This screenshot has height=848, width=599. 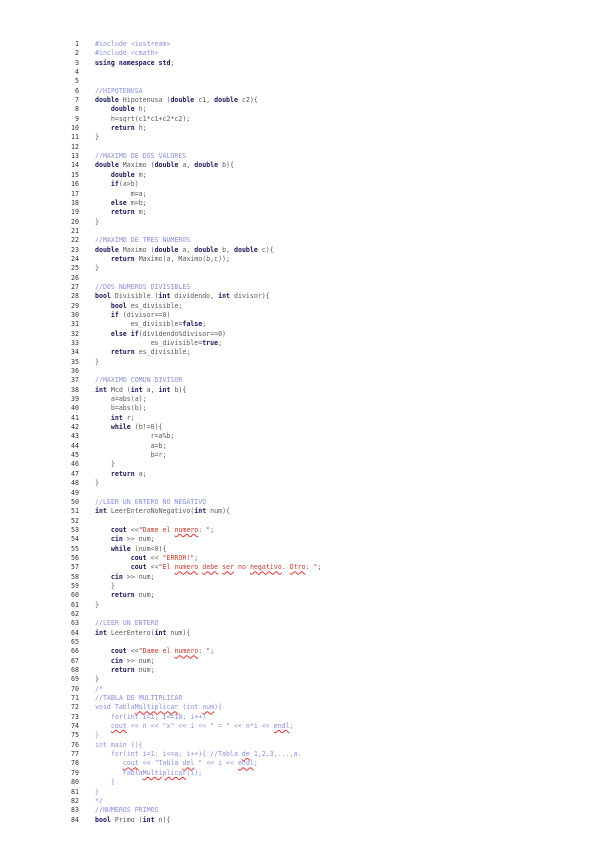 What do you see at coordinates (322, 689) in the screenshot?
I see `code-line: 70 /*` at bounding box center [322, 689].